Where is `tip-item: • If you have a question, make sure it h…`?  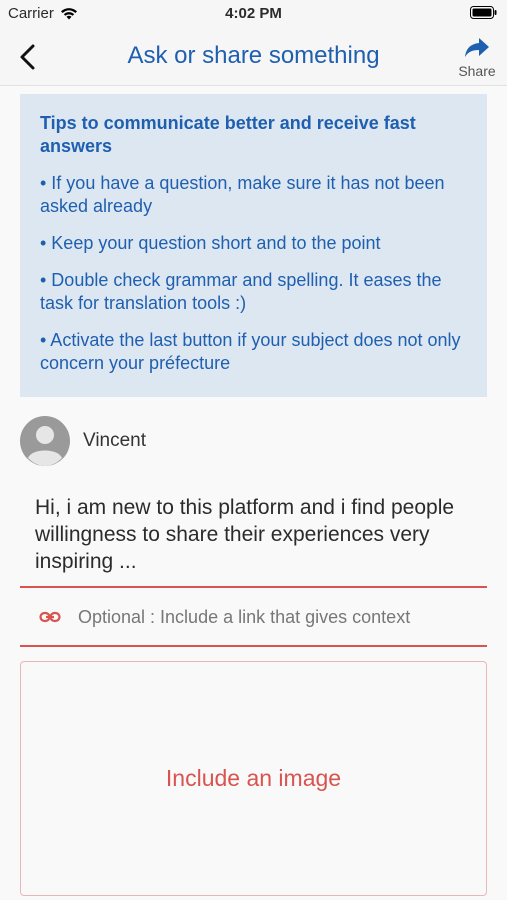 tip-item: • If you have a question, make sure it h… is located at coordinates (242, 194).